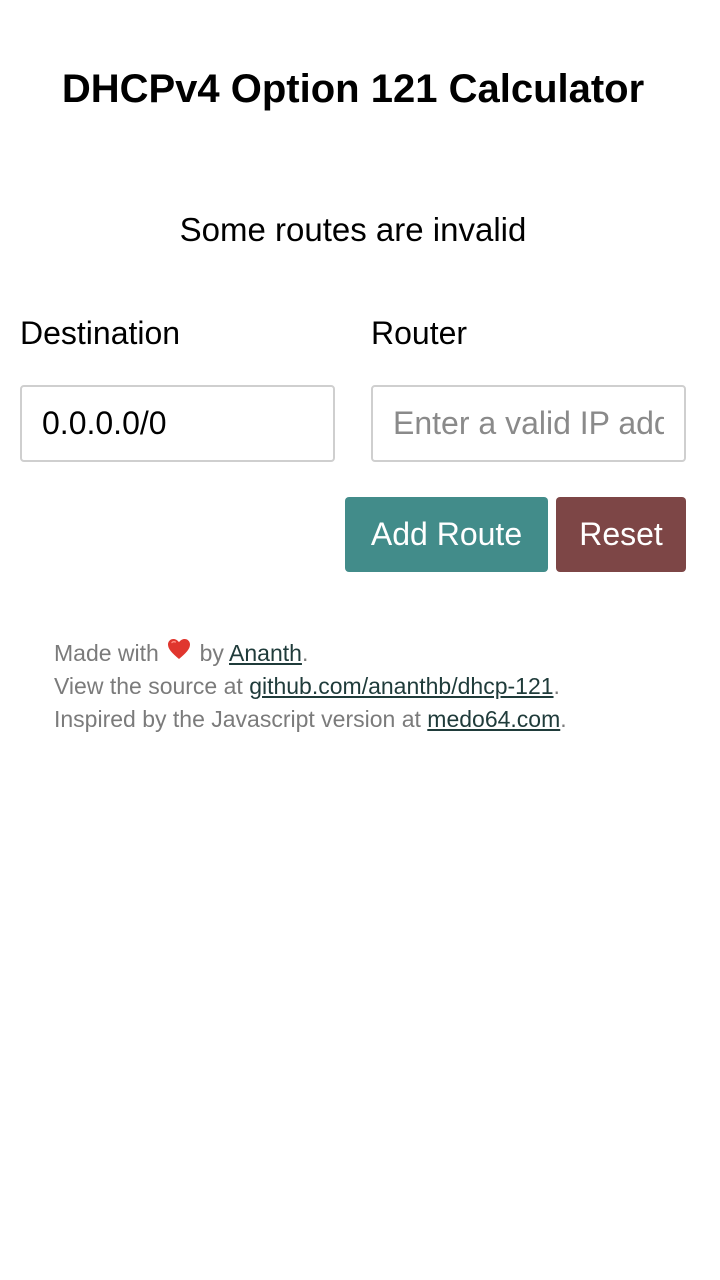 This screenshot has width=720, height=1280. Describe the element at coordinates (493, 719) in the screenshot. I see `medo64-link: medo64.com` at that location.